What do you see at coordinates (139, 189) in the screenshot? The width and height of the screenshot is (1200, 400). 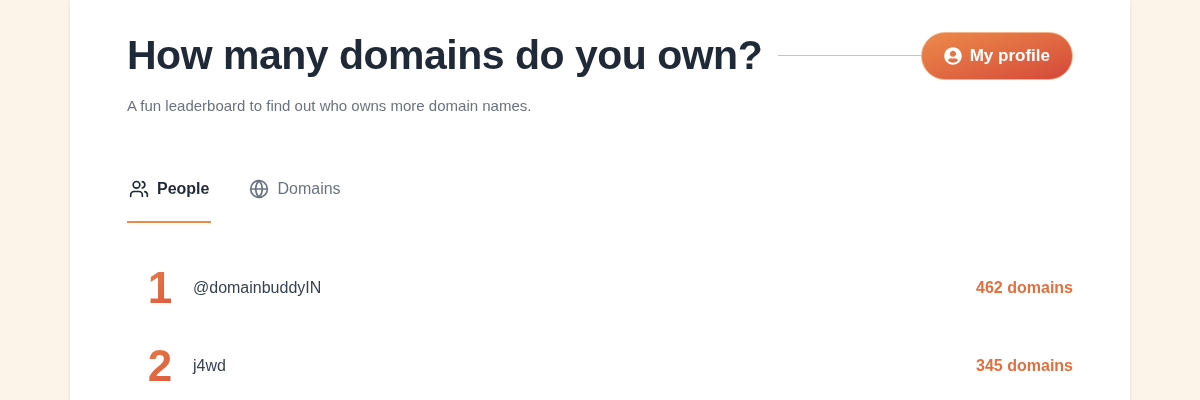 I see `people-icon` at bounding box center [139, 189].